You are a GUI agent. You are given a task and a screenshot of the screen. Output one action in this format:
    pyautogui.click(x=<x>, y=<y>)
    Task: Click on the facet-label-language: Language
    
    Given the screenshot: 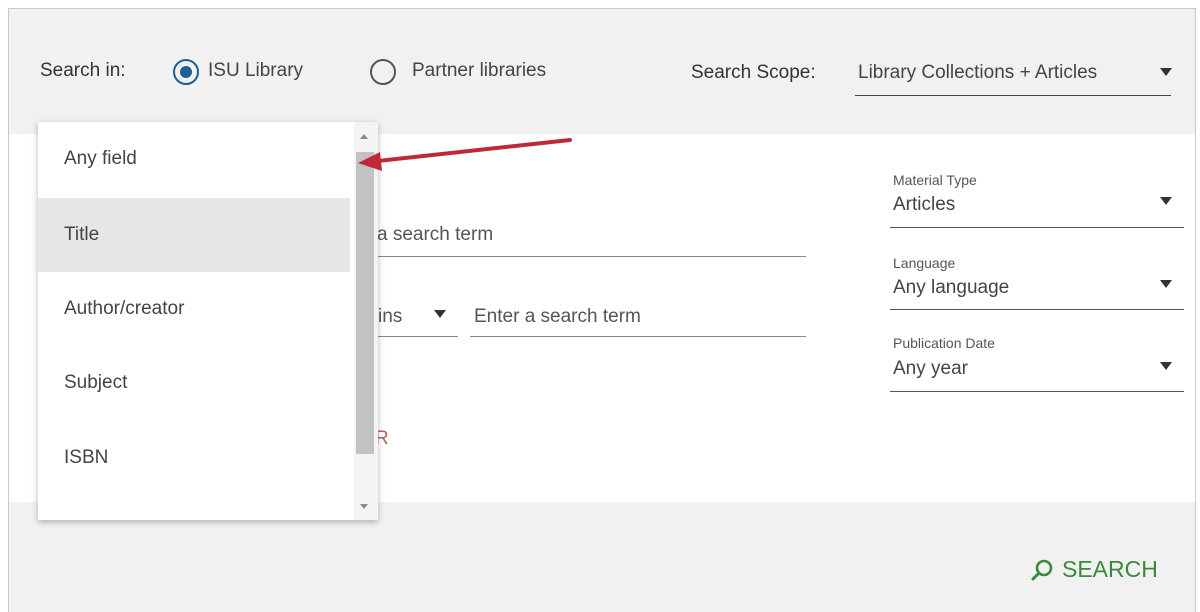 What is the action you would take?
    pyautogui.click(x=924, y=263)
    